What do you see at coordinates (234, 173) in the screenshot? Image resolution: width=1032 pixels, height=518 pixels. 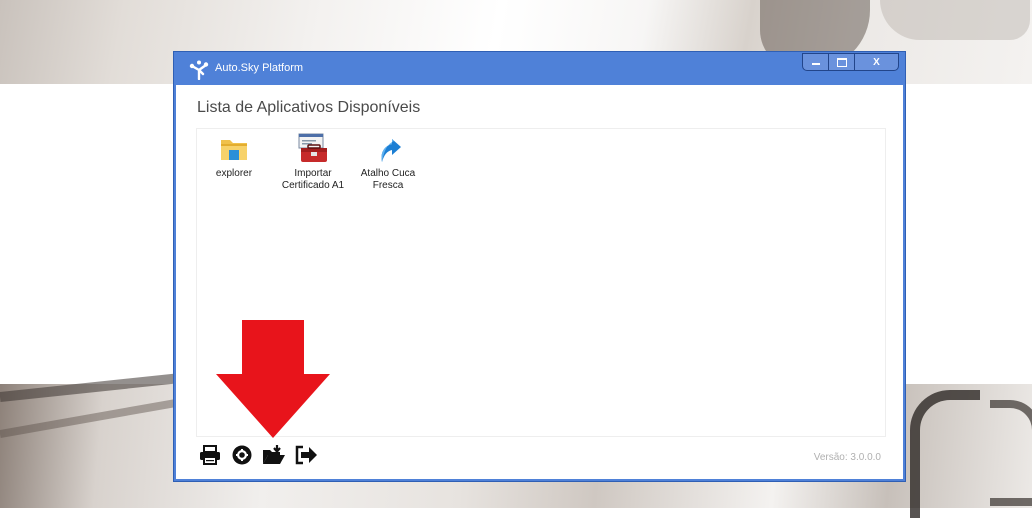 I see `app-label: explorer` at bounding box center [234, 173].